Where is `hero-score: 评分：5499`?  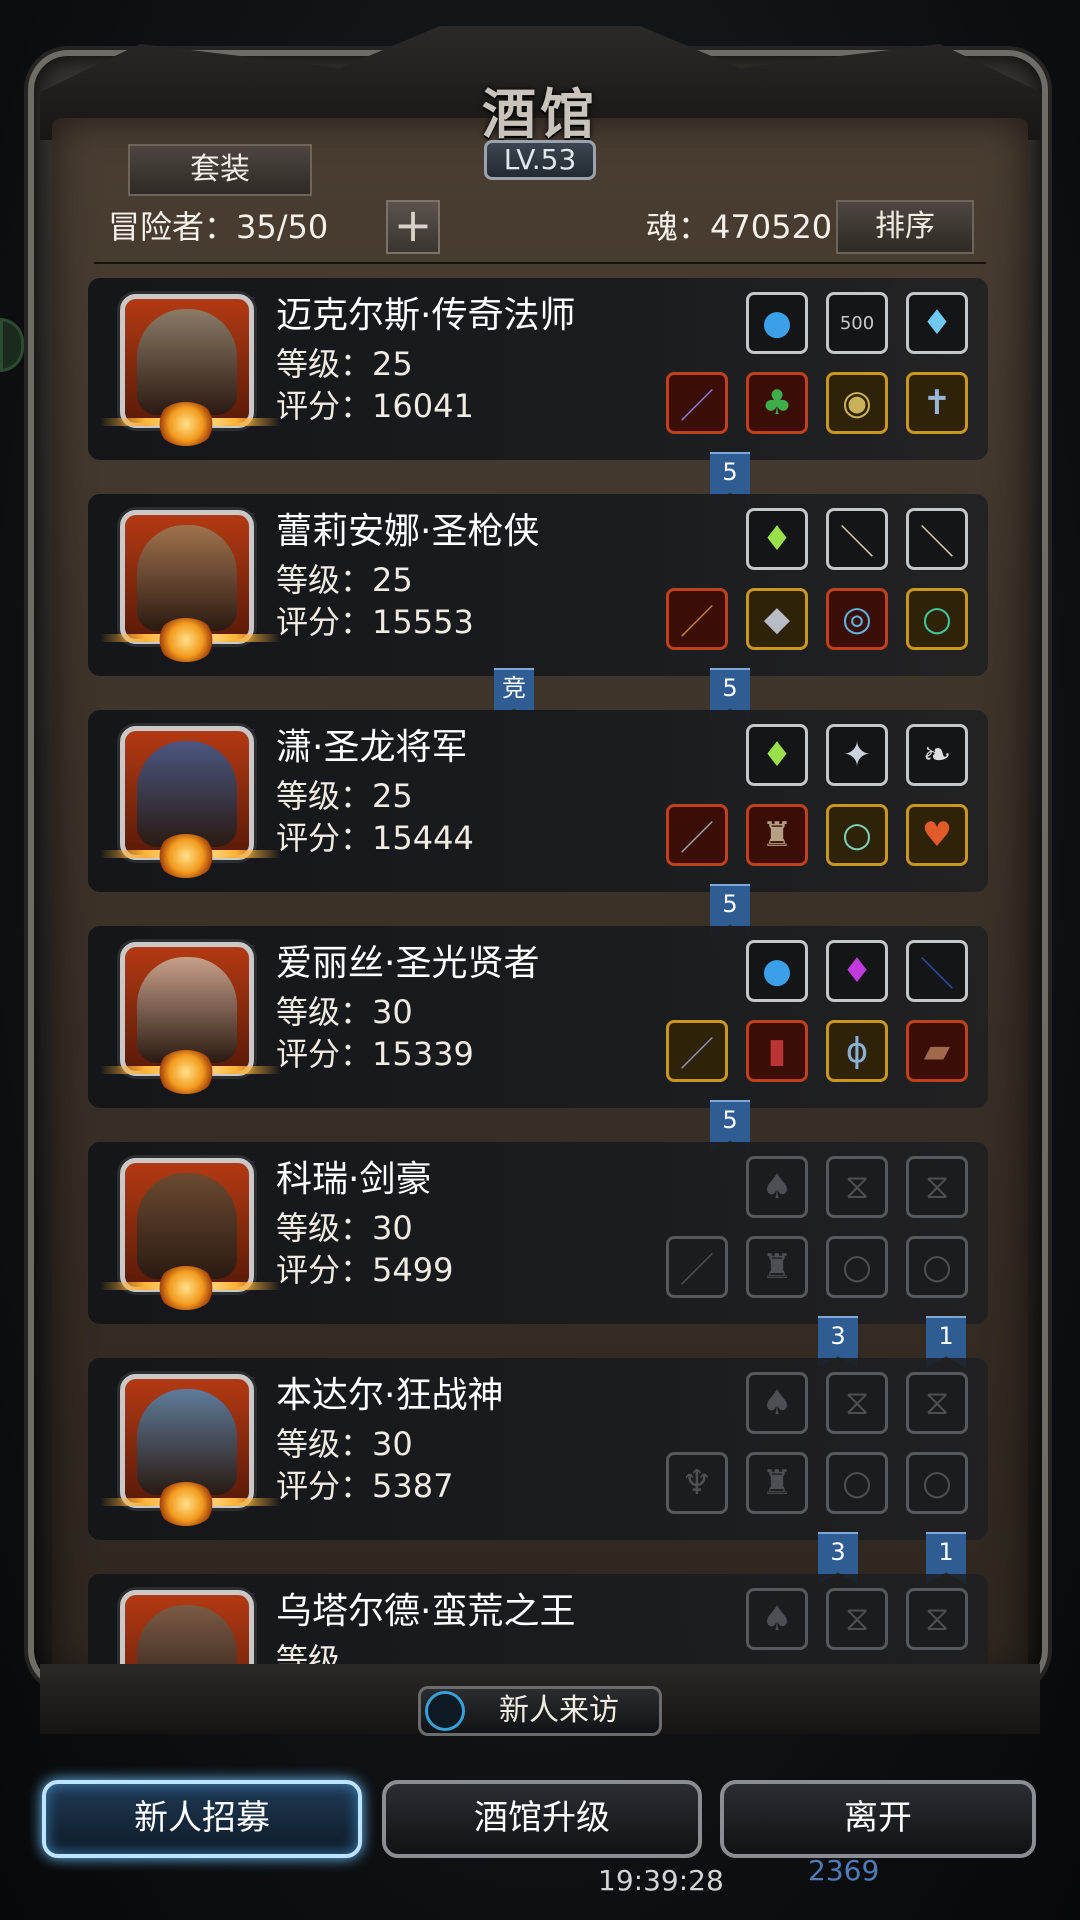
hero-score: 评分：5499 is located at coordinates (365, 1270).